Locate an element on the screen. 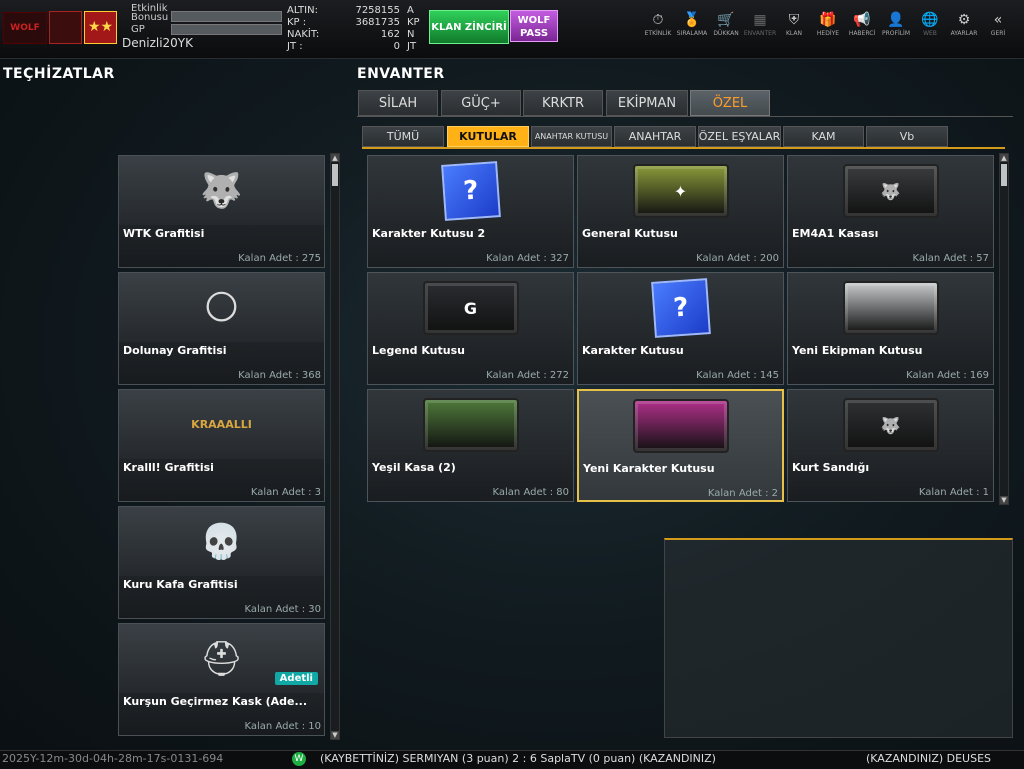 This screenshot has width=1024, height=769. item-image: 🐺 is located at coordinates (890, 191).